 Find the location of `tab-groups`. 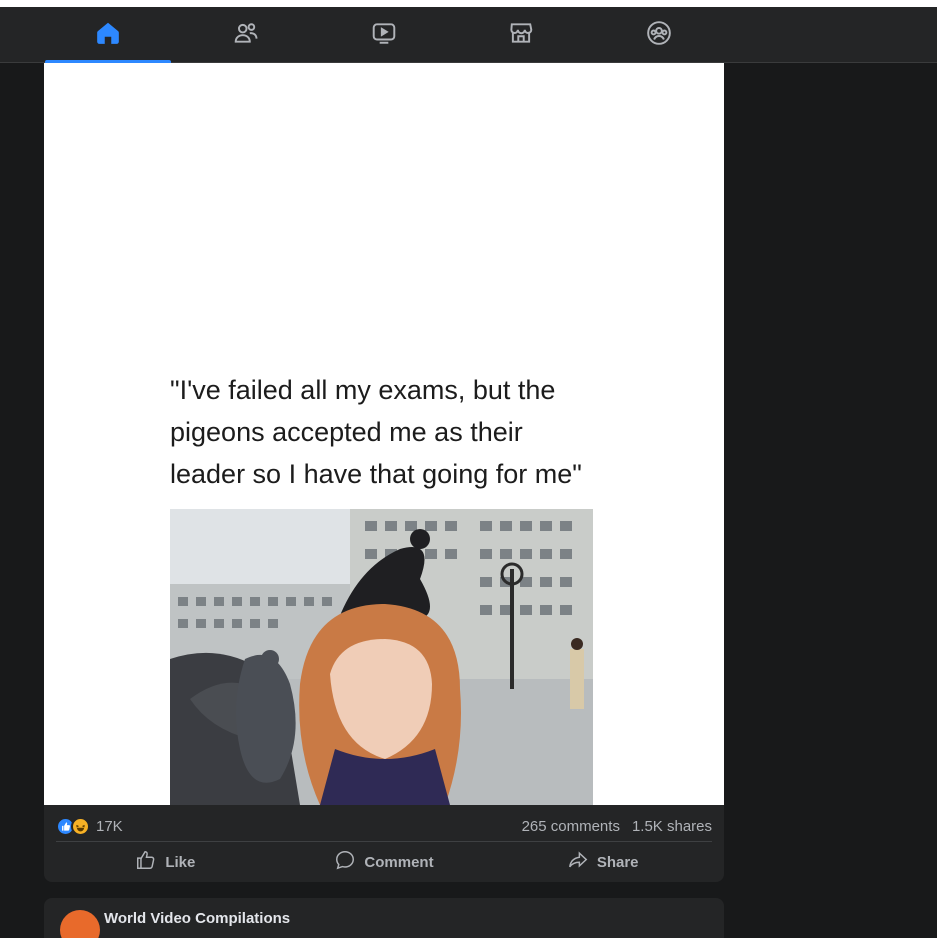

tab-groups is located at coordinates (659, 35).